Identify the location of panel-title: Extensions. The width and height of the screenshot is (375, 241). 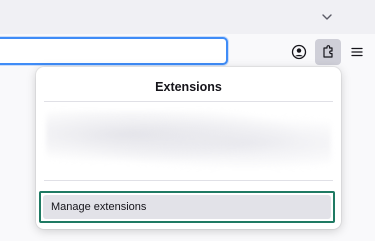
(188, 87).